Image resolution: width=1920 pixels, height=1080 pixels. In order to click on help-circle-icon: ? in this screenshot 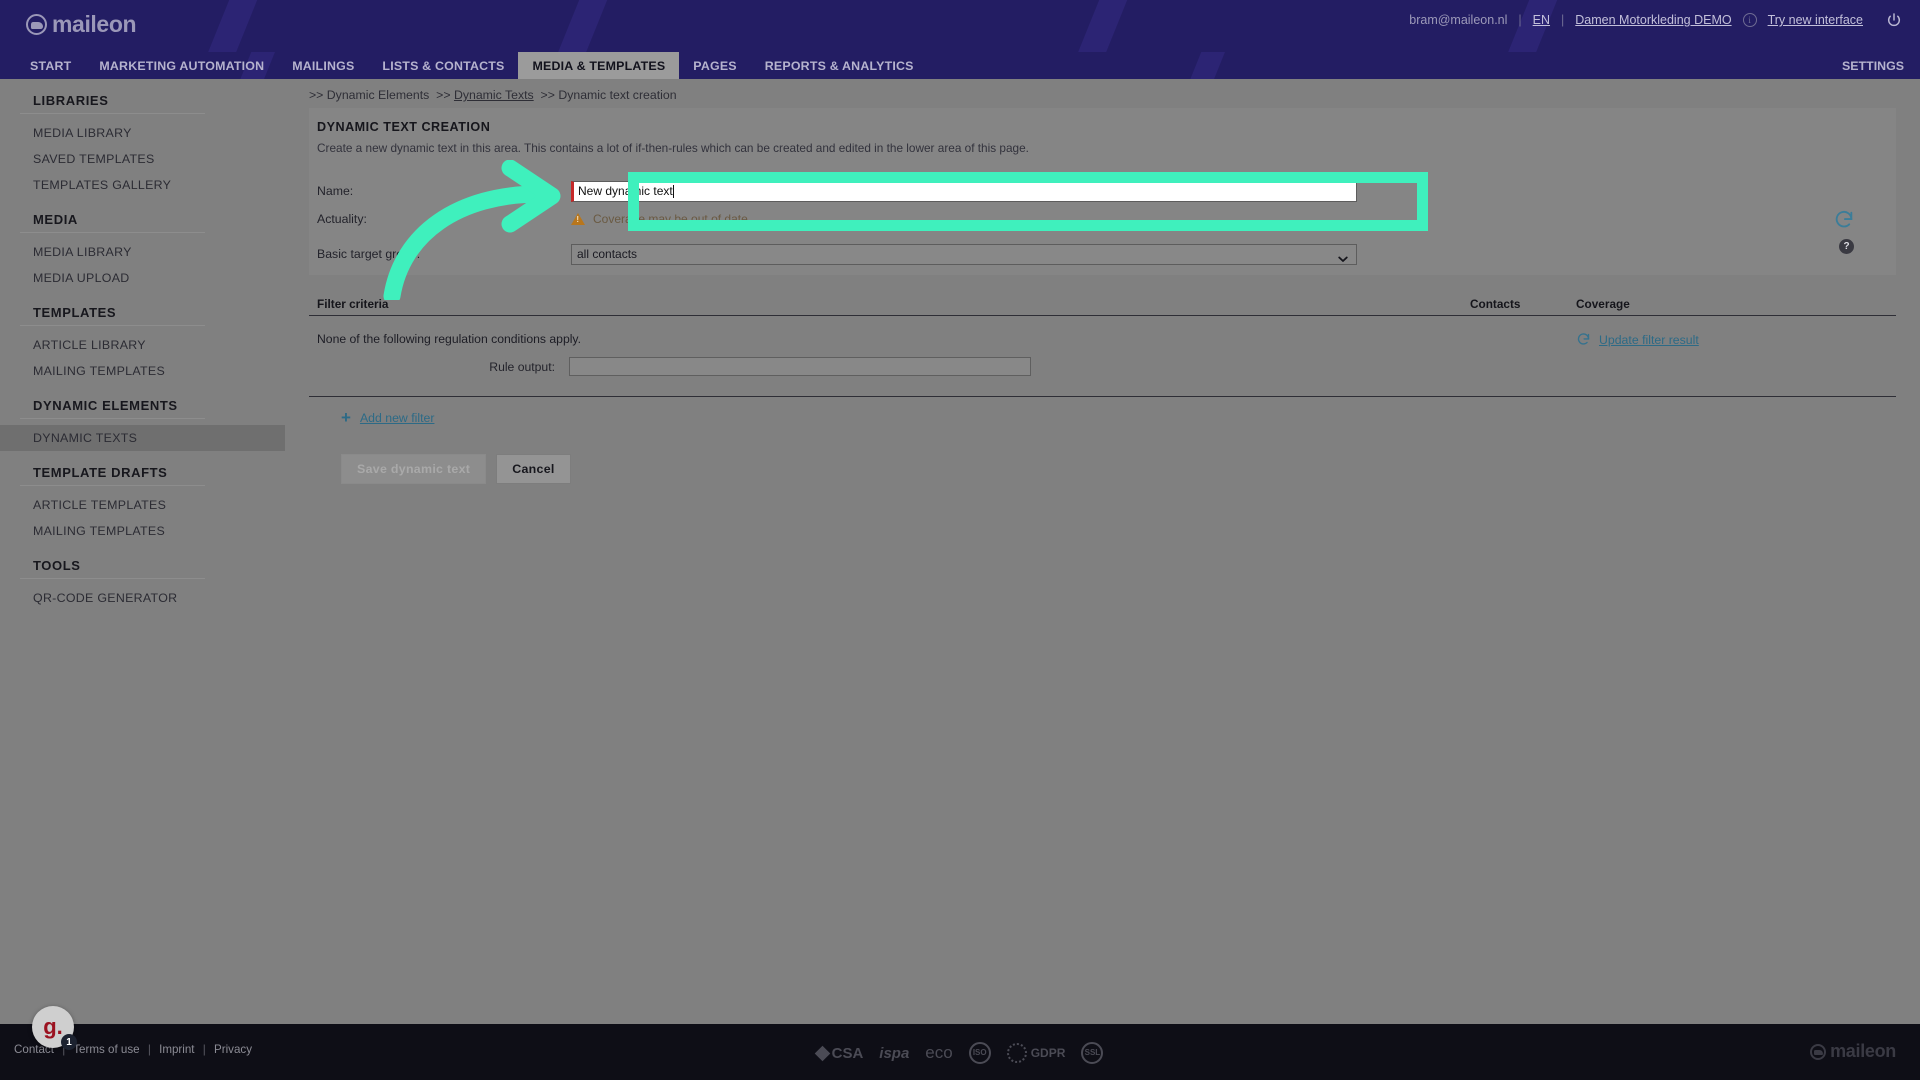, I will do `click(1846, 246)`.